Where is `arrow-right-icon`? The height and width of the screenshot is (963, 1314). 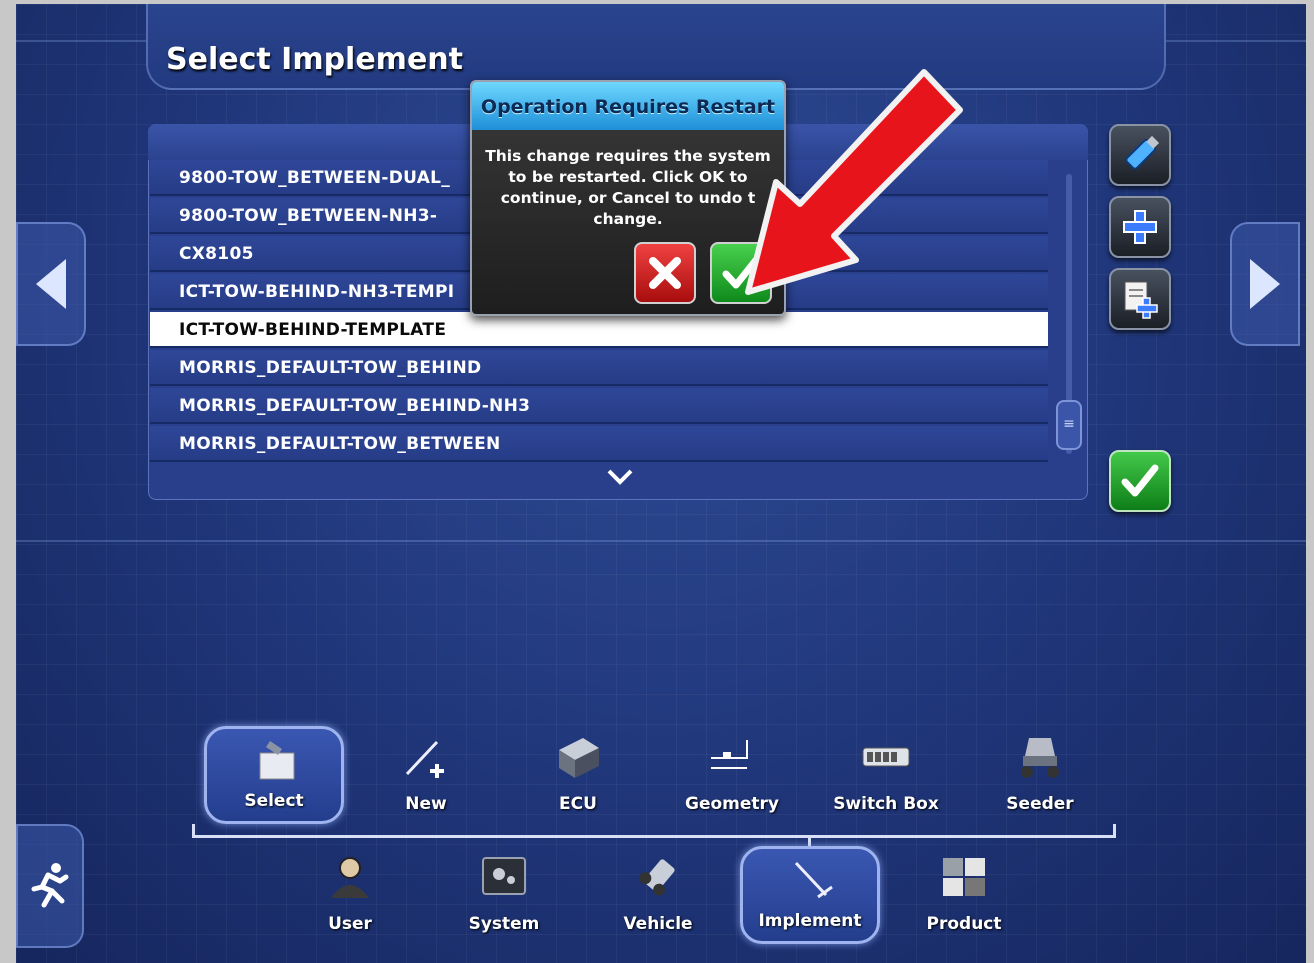
arrow-right-icon is located at coordinates (1265, 284).